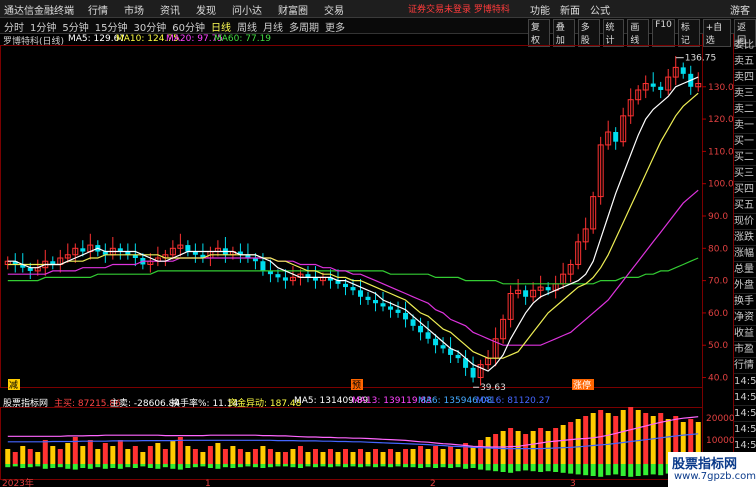 The image size is (756, 487). Describe the element at coordinates (745, 190) in the screenshot. I see `side-item: 买四` at that location.